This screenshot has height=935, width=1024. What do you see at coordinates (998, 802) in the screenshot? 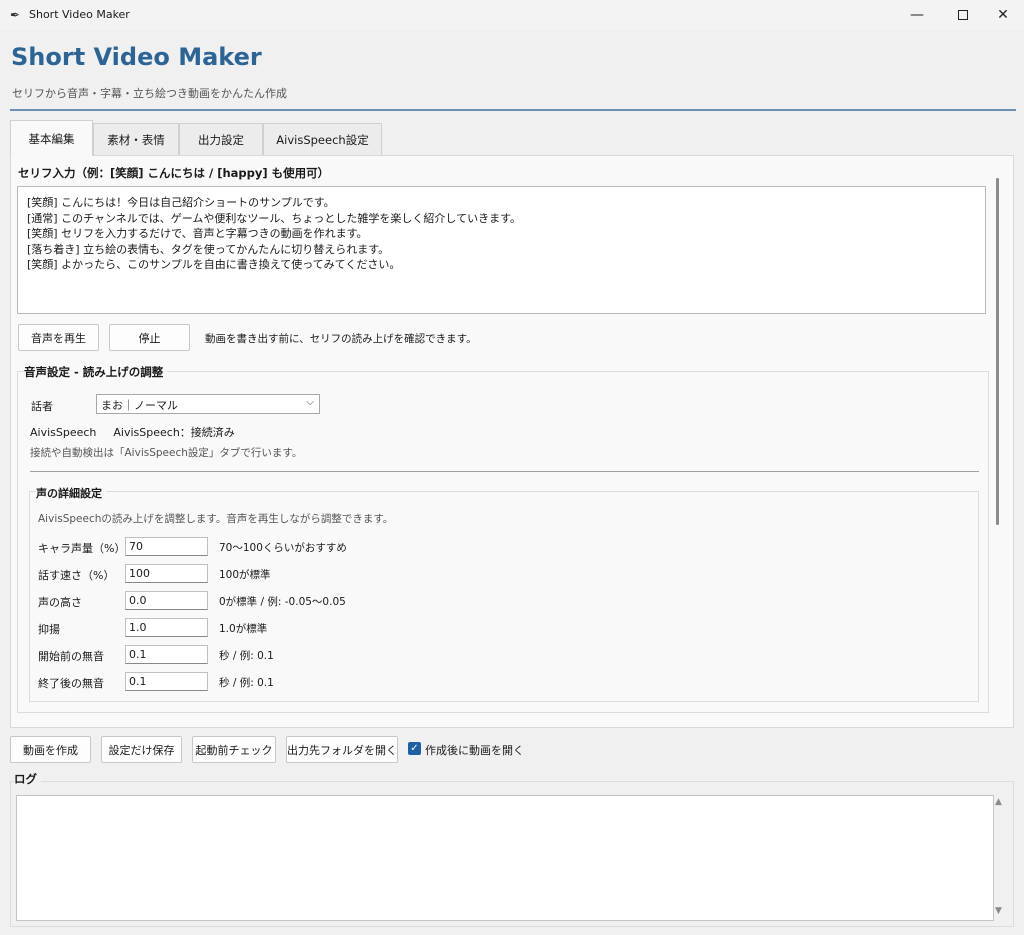
I see `scroll-up-arrow-icon: ▲` at bounding box center [998, 802].